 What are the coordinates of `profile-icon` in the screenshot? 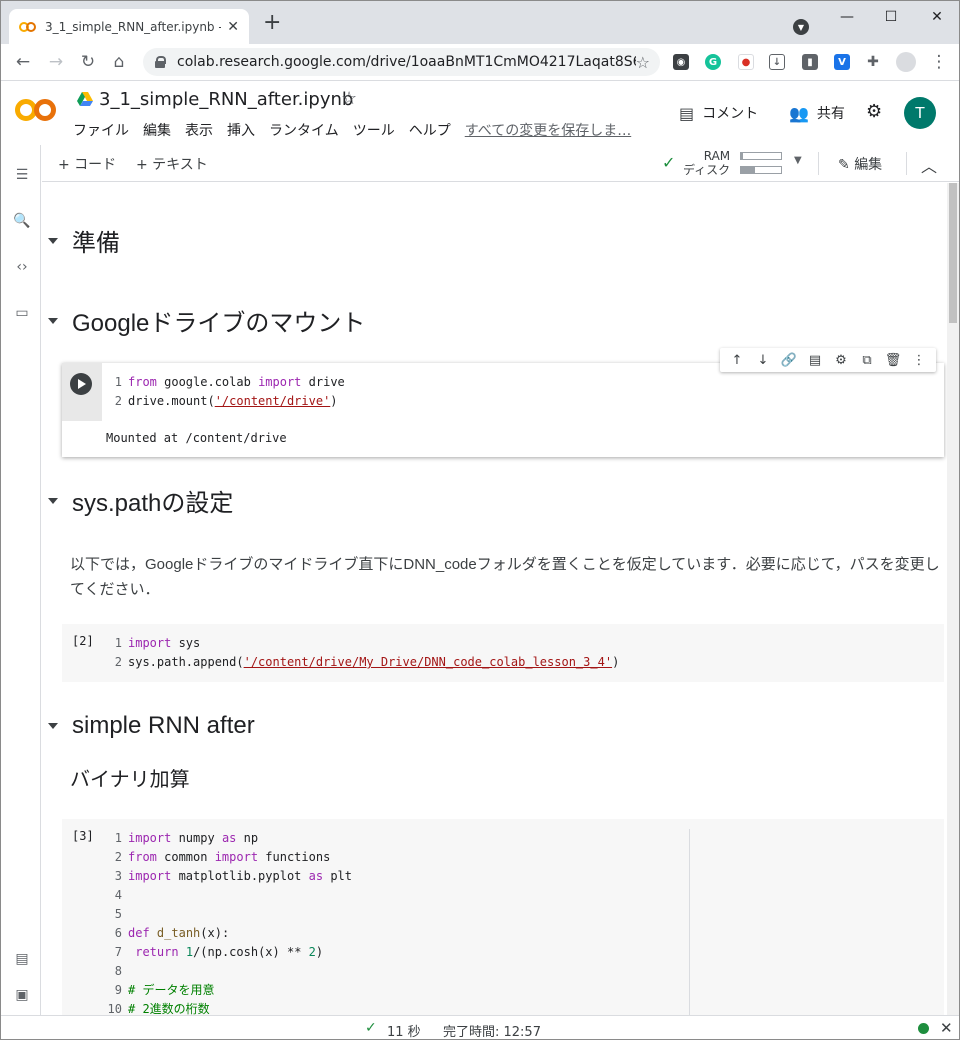 It's located at (906, 62).